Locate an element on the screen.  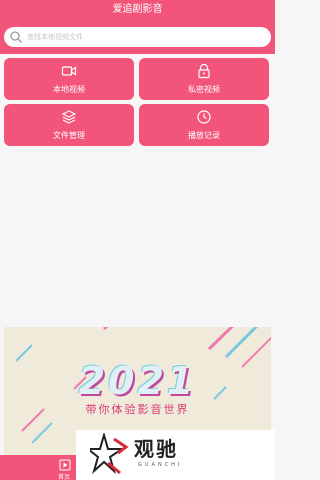
search-bar is located at coordinates (137, 37).